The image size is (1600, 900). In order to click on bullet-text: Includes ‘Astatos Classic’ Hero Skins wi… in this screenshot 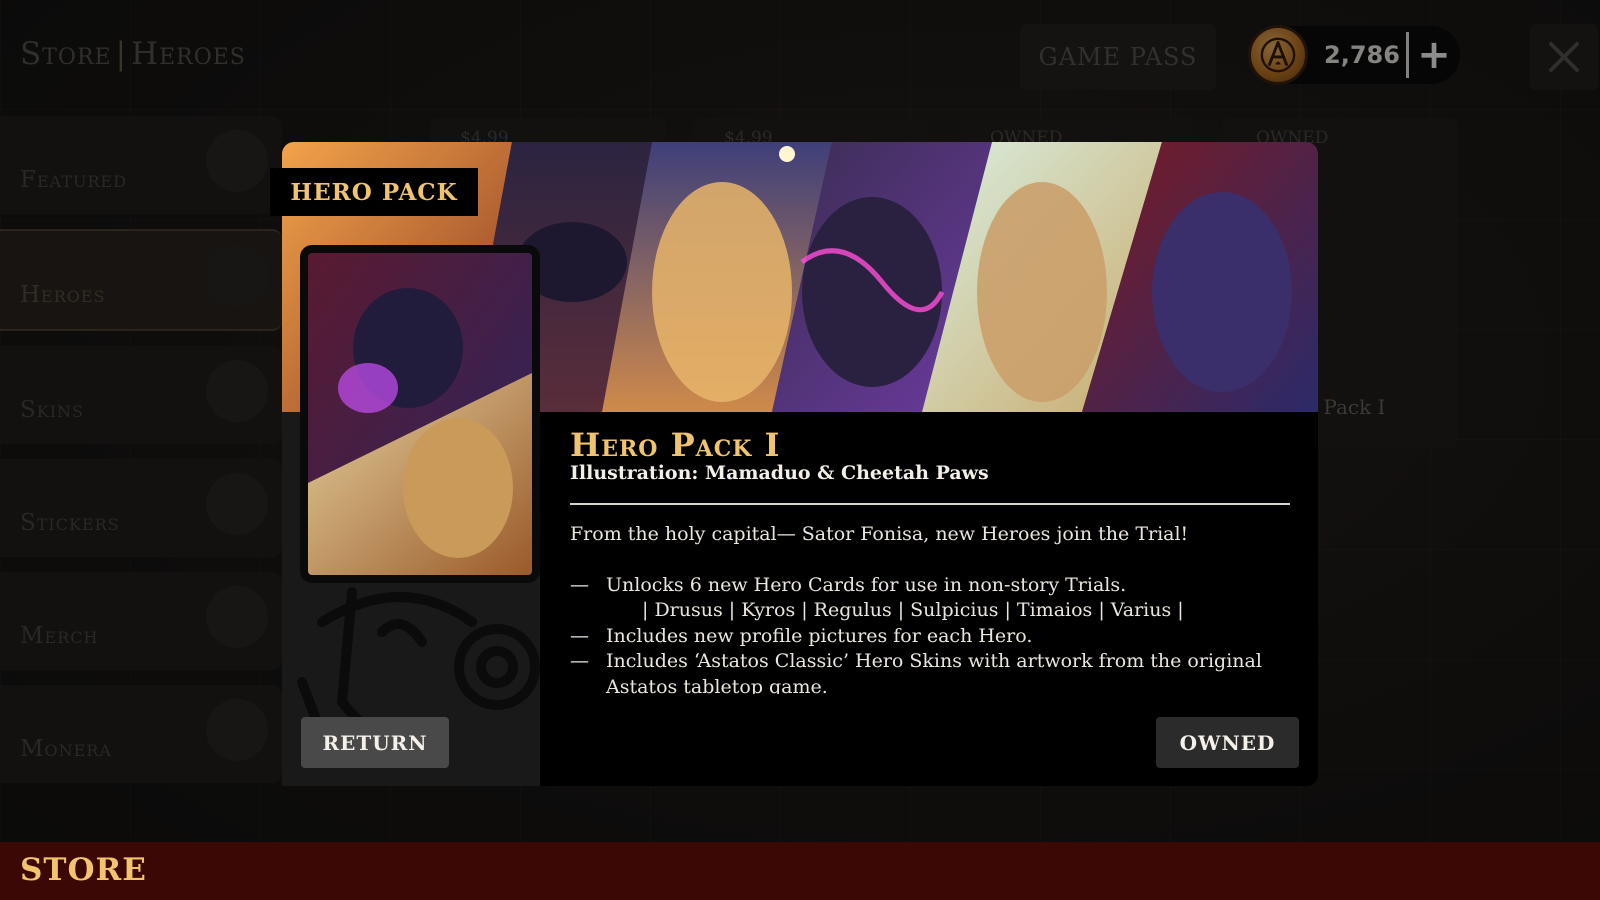, I will do `click(934, 672)`.